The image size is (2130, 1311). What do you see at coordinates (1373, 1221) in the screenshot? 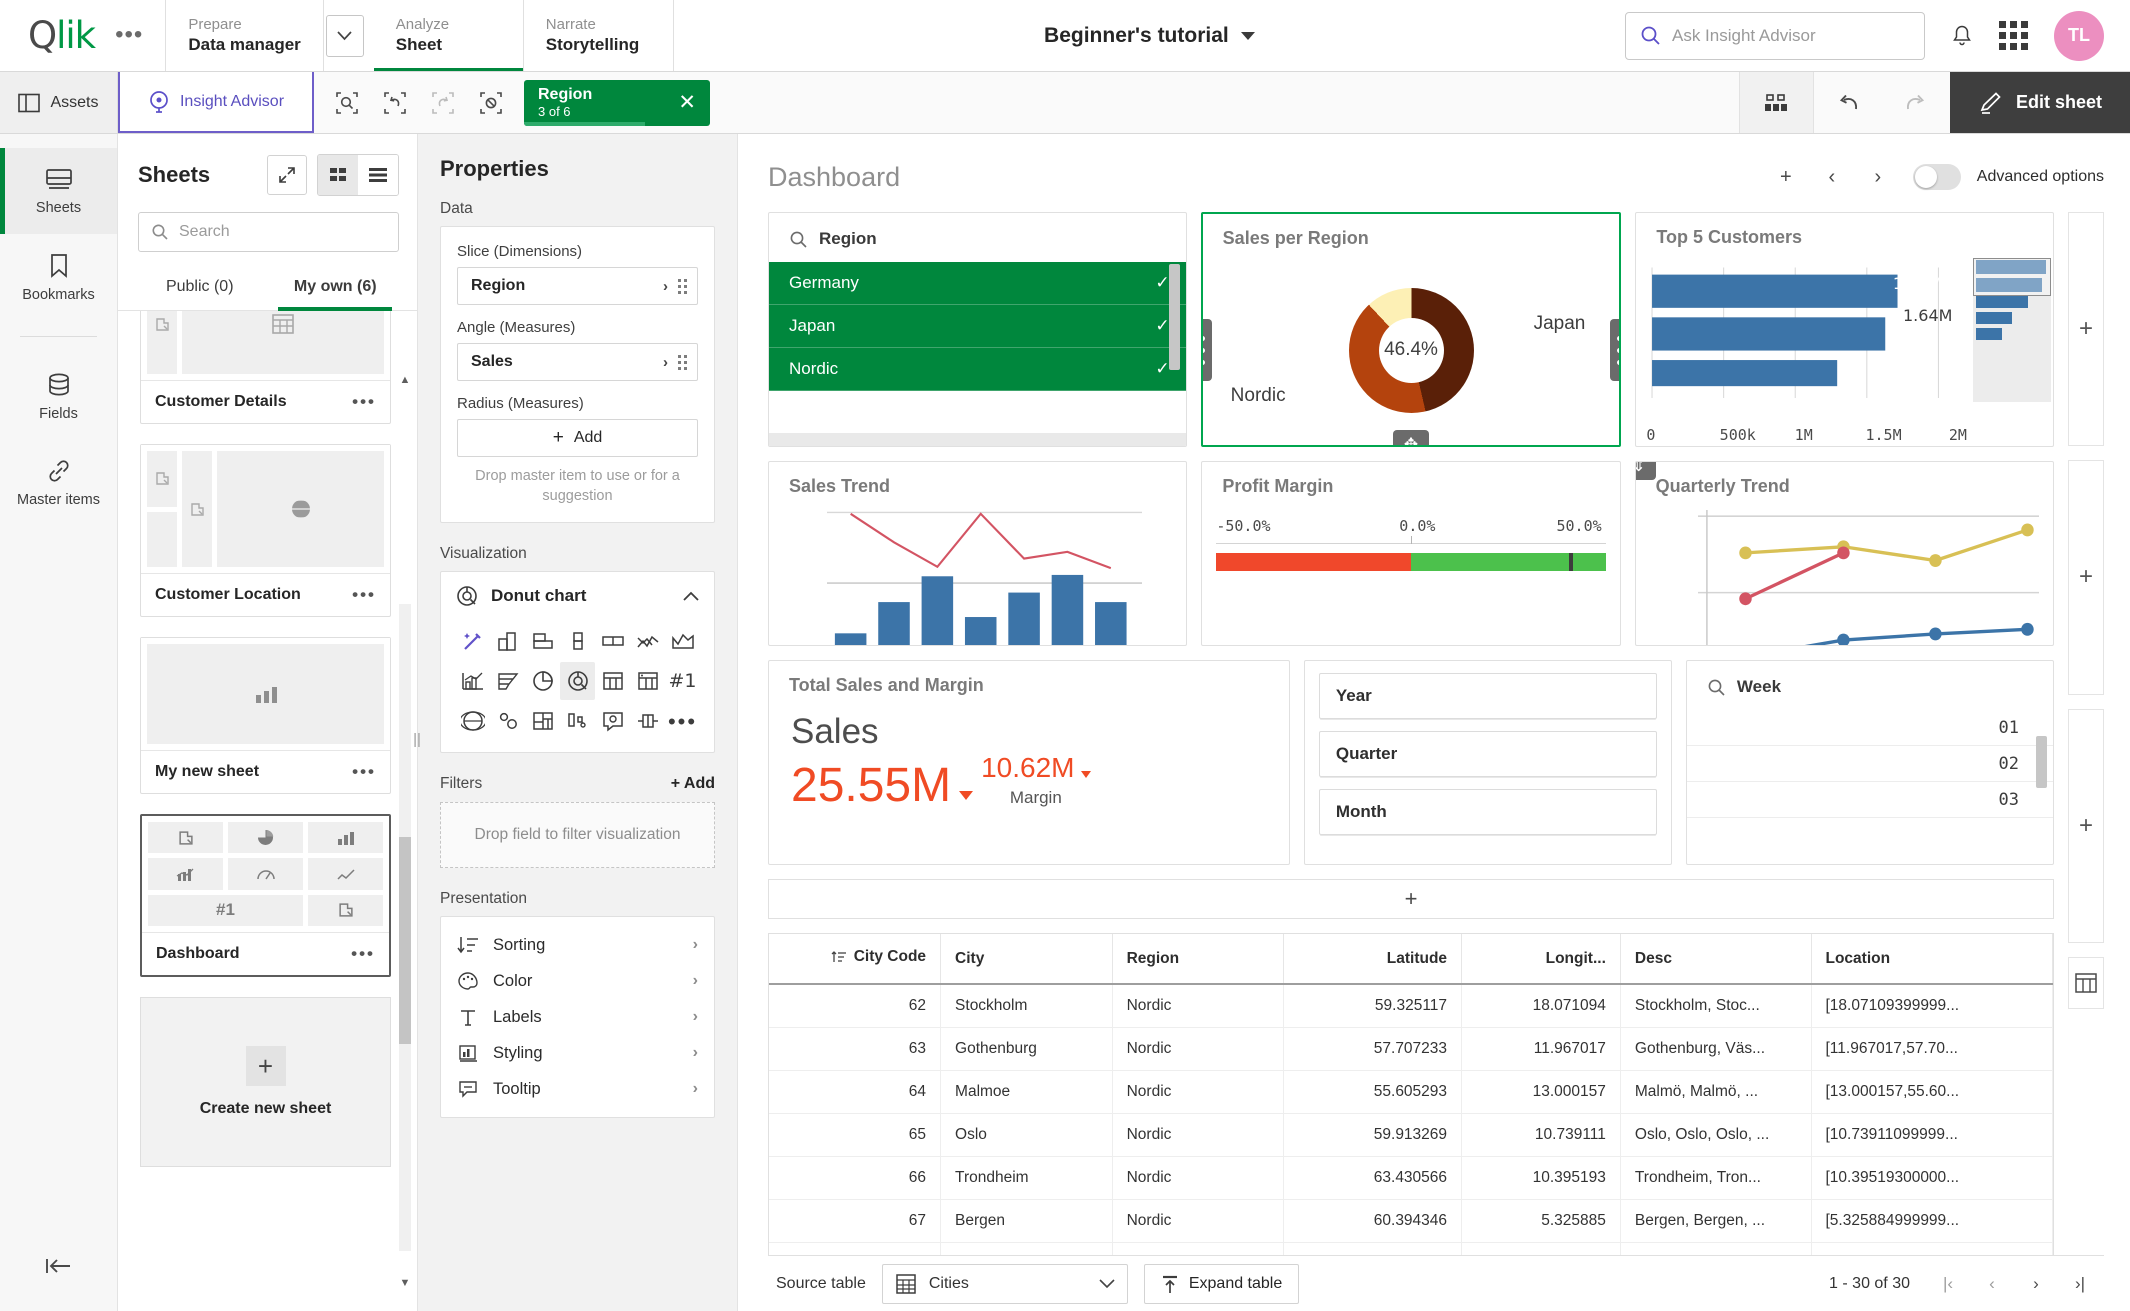
I see `cell-latitude: 60.394346` at bounding box center [1373, 1221].